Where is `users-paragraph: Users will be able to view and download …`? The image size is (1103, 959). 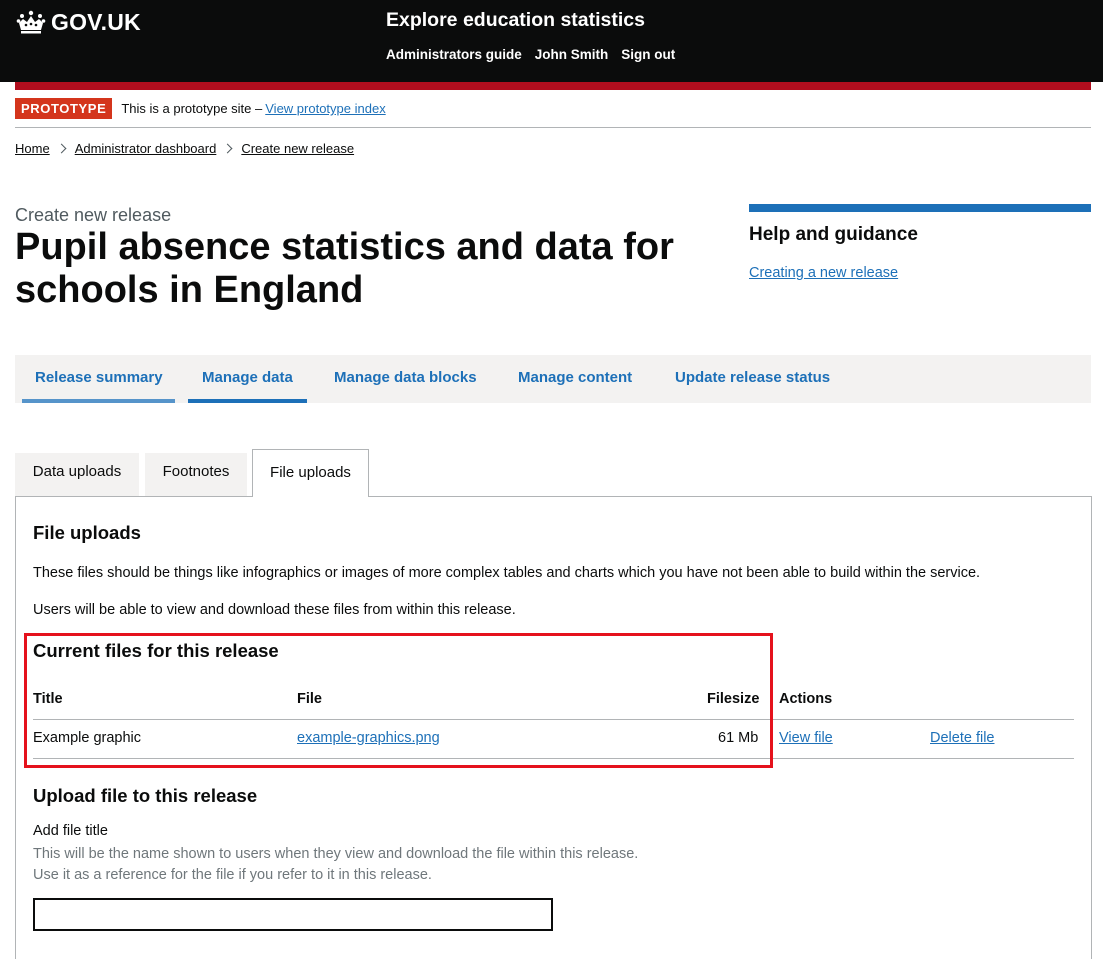 users-paragraph: Users will be able to view and download … is located at coordinates (274, 610).